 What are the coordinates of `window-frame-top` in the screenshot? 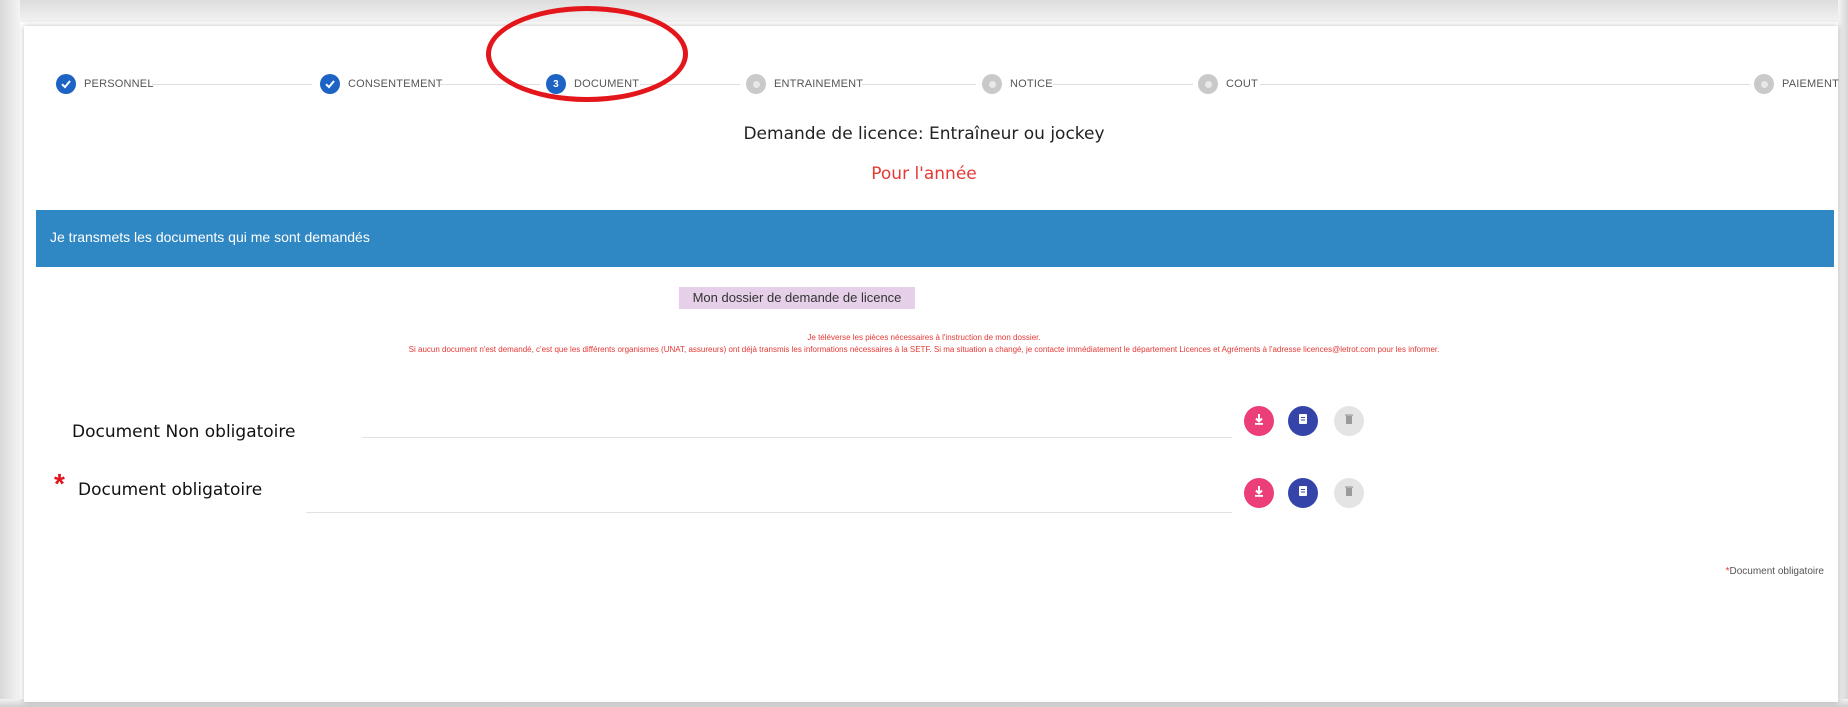 It's located at (924, 11).